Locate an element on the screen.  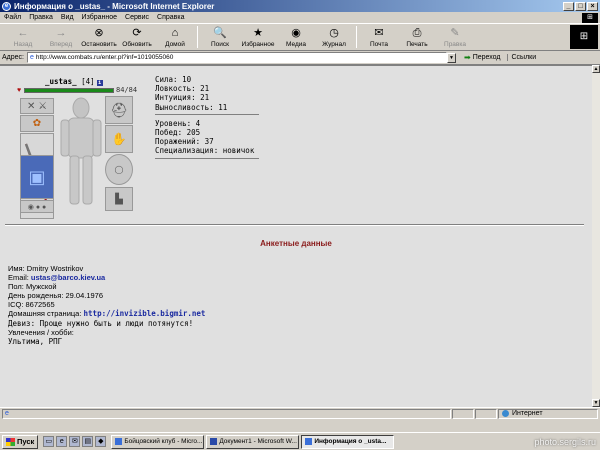
menu-edit: Правка is located at coordinates (41, 17).